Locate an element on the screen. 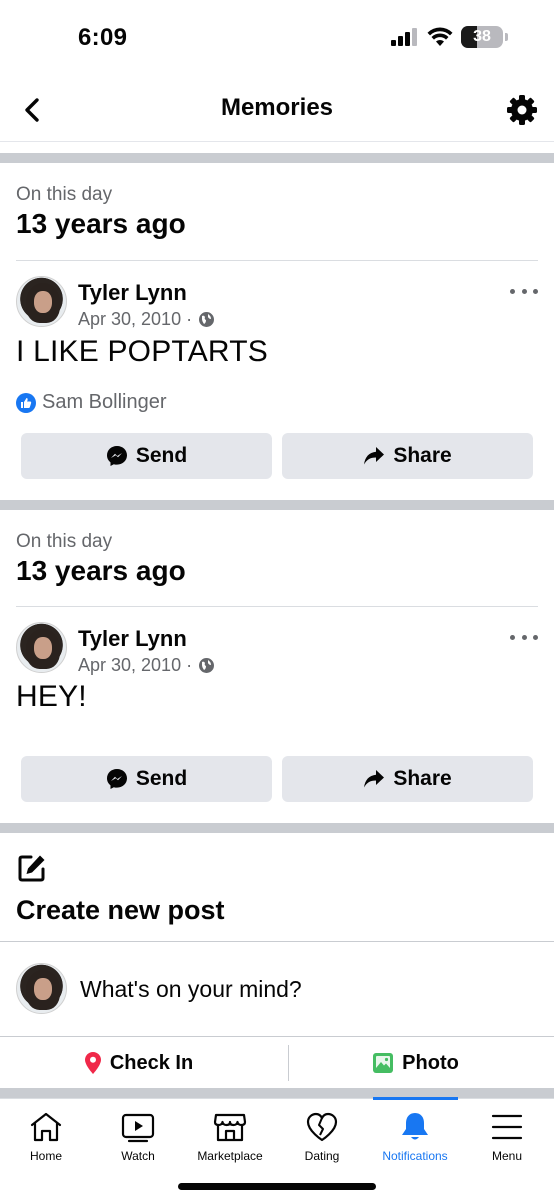 The height and width of the screenshot is (1200, 554). reaction-name: Sam Bollinger is located at coordinates (104, 402).